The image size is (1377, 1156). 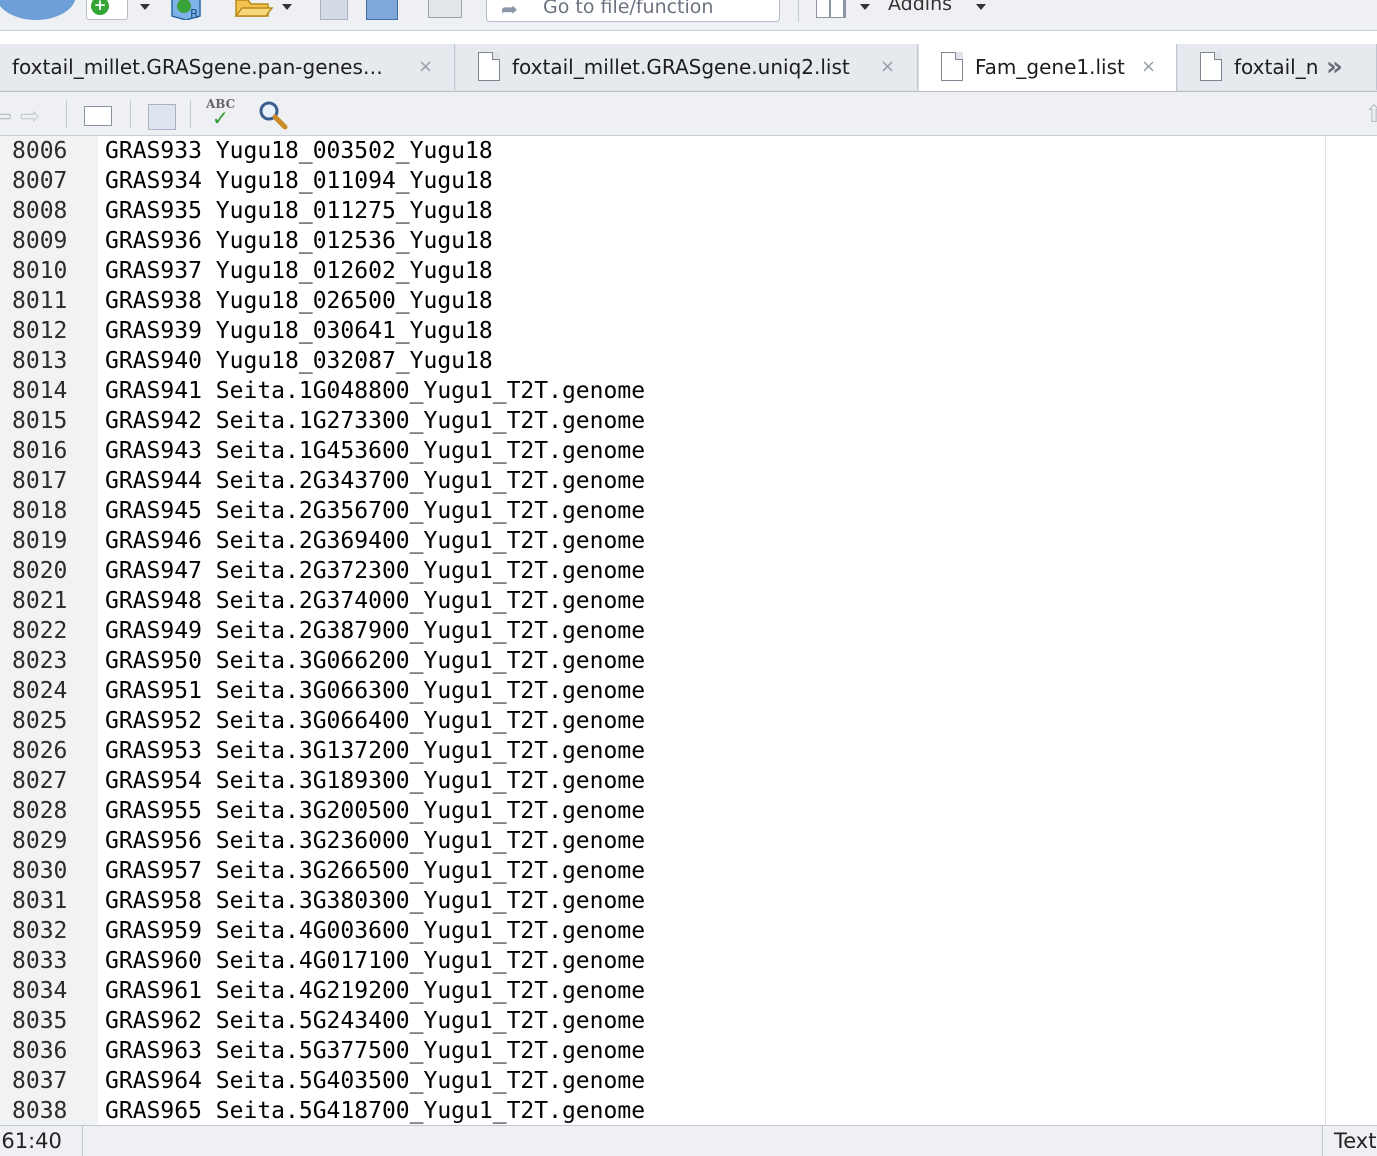 What do you see at coordinates (299, 271) in the screenshot?
I see `line-text: GRAS937 Yugu18_012602_Yugu18` at bounding box center [299, 271].